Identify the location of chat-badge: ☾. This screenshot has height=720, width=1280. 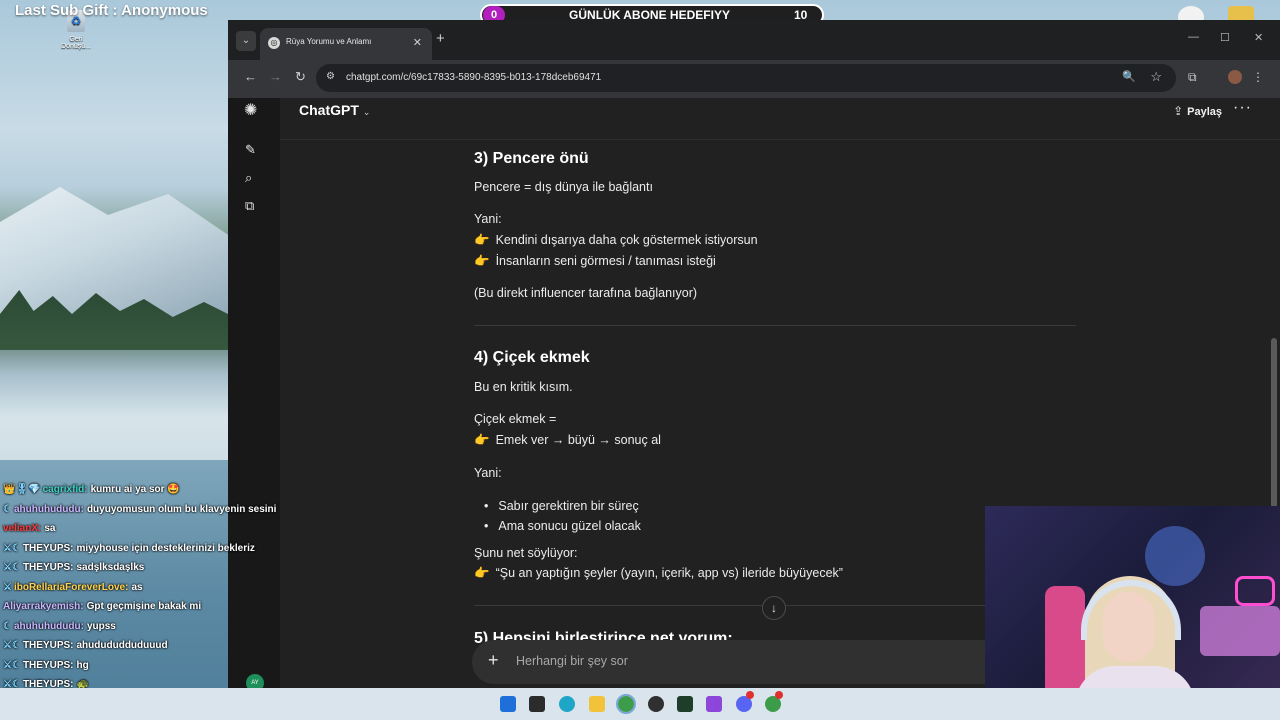
(7, 626).